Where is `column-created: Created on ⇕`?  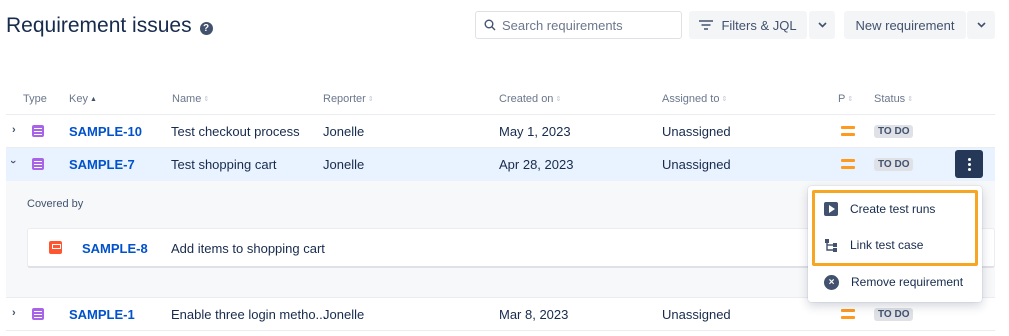
column-created: Created on ⇕ is located at coordinates (530, 99).